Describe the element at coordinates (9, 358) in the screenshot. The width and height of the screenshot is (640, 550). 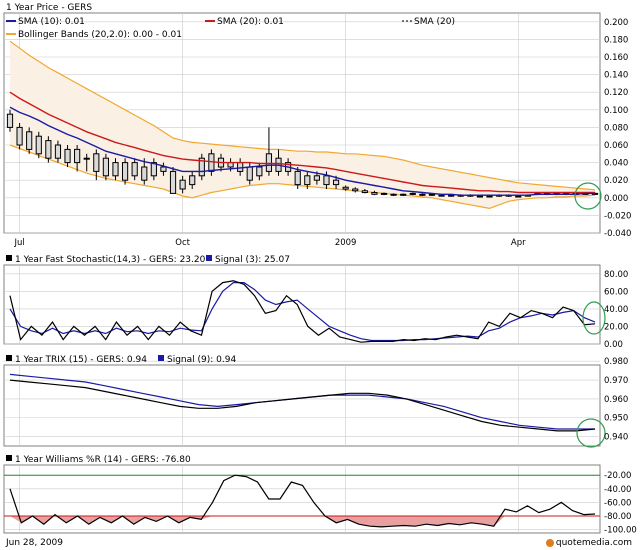
I see `trix-title-marker` at that location.